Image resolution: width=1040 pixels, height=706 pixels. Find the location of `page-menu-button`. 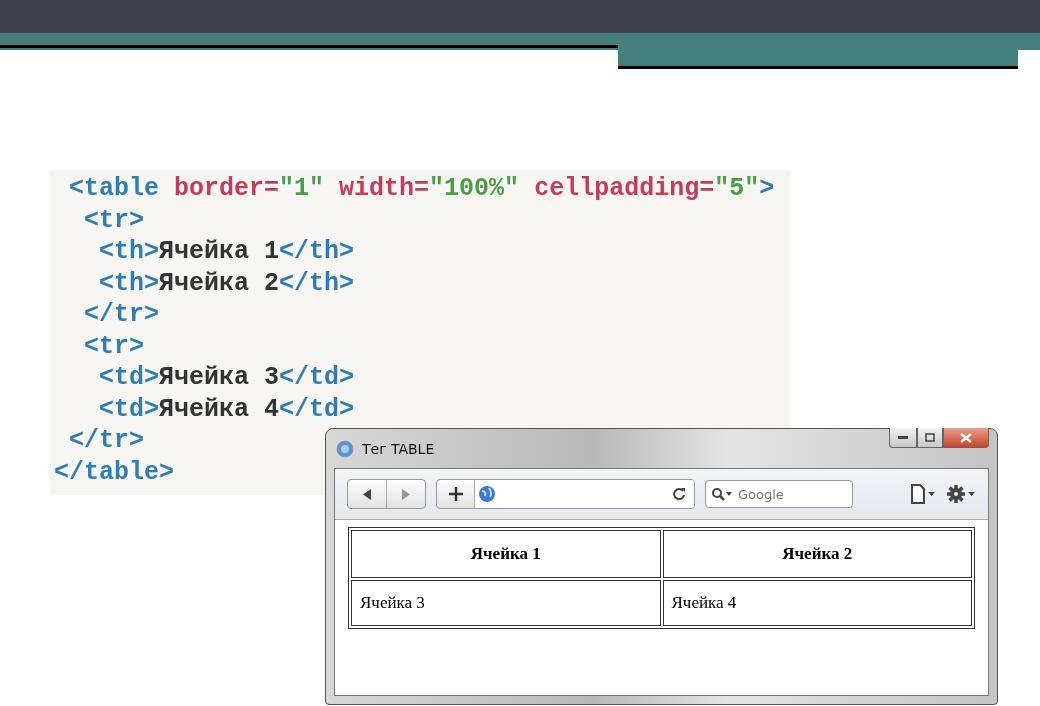

page-menu-button is located at coordinates (923, 494).